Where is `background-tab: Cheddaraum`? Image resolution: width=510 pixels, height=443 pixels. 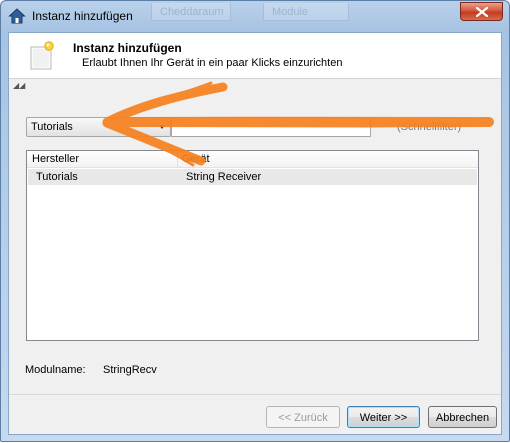
background-tab: Cheddaraum is located at coordinates (191, 12).